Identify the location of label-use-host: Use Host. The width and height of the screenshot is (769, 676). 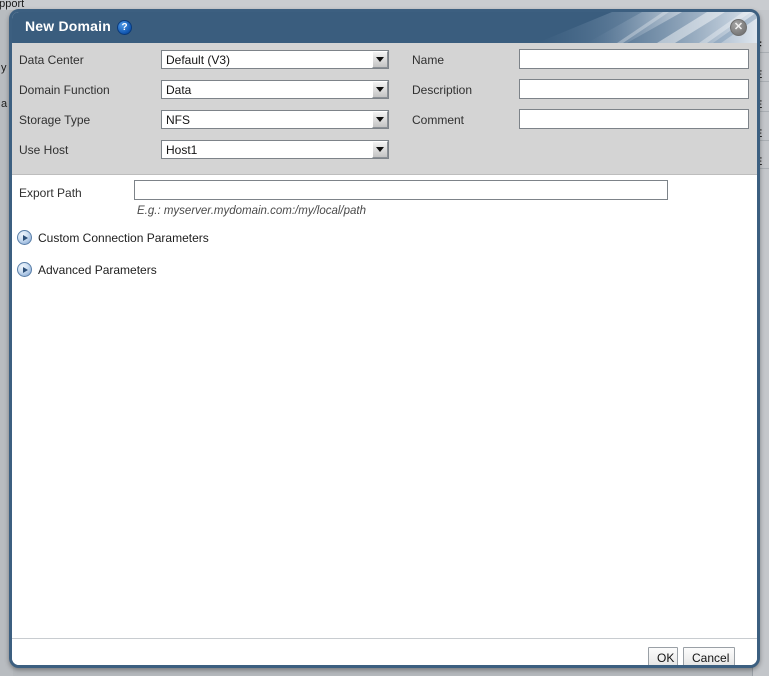
(44, 150).